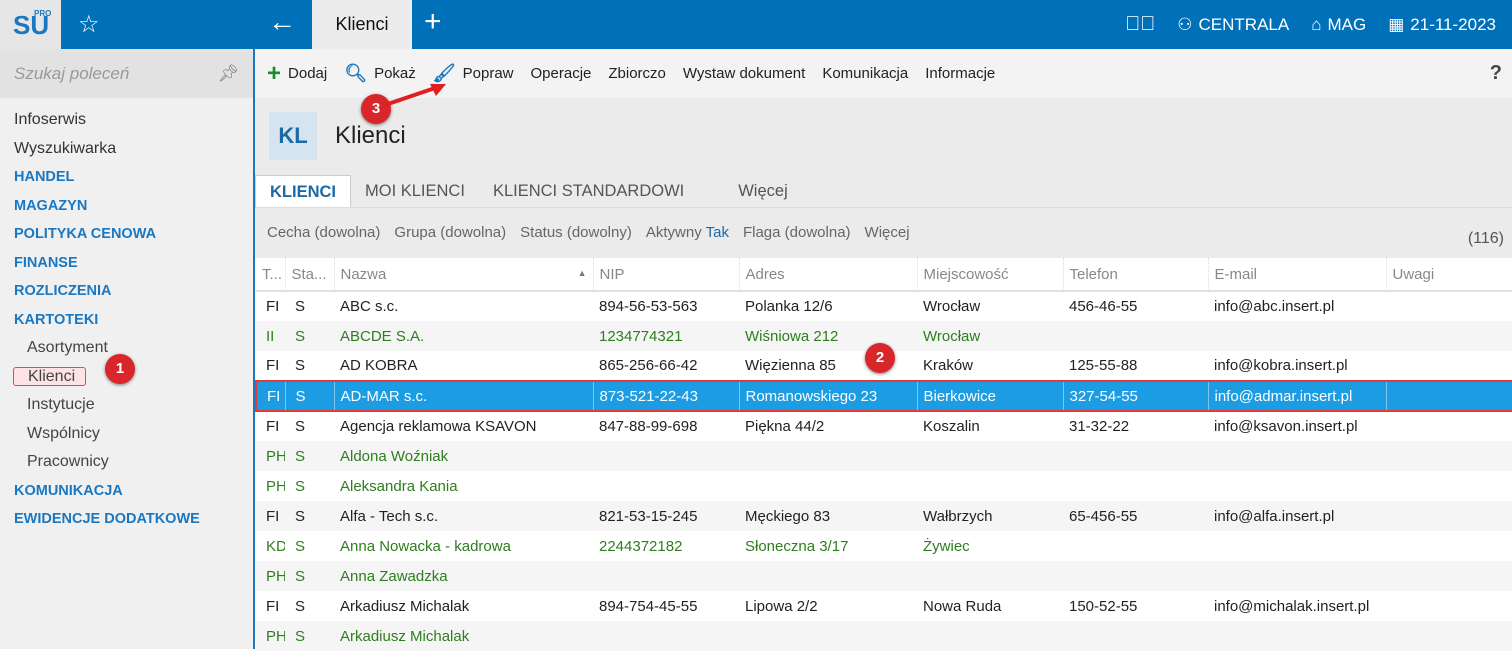 The image size is (1512, 651). Describe the element at coordinates (228, 74) in the screenshot. I see `pin-icon: 📌︎` at that location.